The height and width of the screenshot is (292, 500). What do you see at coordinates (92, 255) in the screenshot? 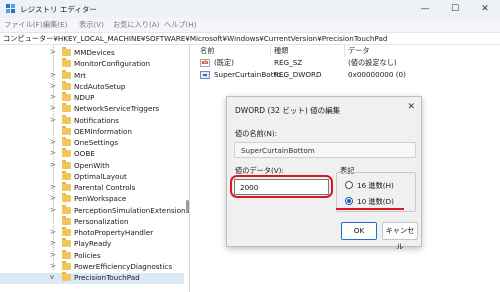
I see `tree-item: > Policies` at bounding box center [92, 255].